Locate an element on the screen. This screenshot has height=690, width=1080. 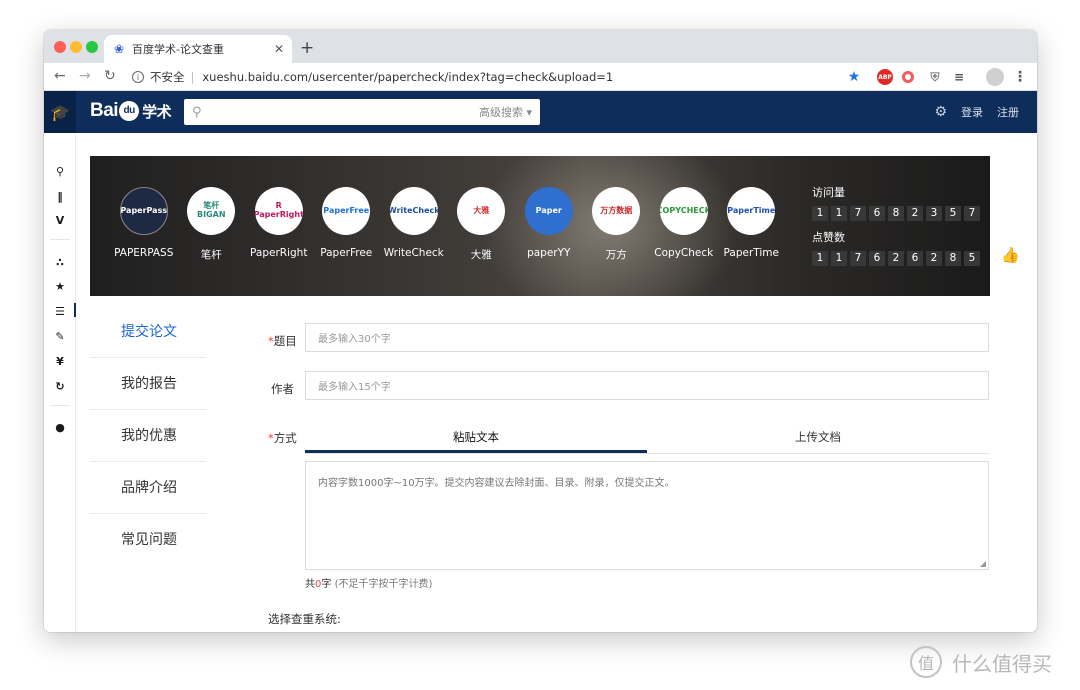
opera-extension-icon is located at coordinates (908, 77).